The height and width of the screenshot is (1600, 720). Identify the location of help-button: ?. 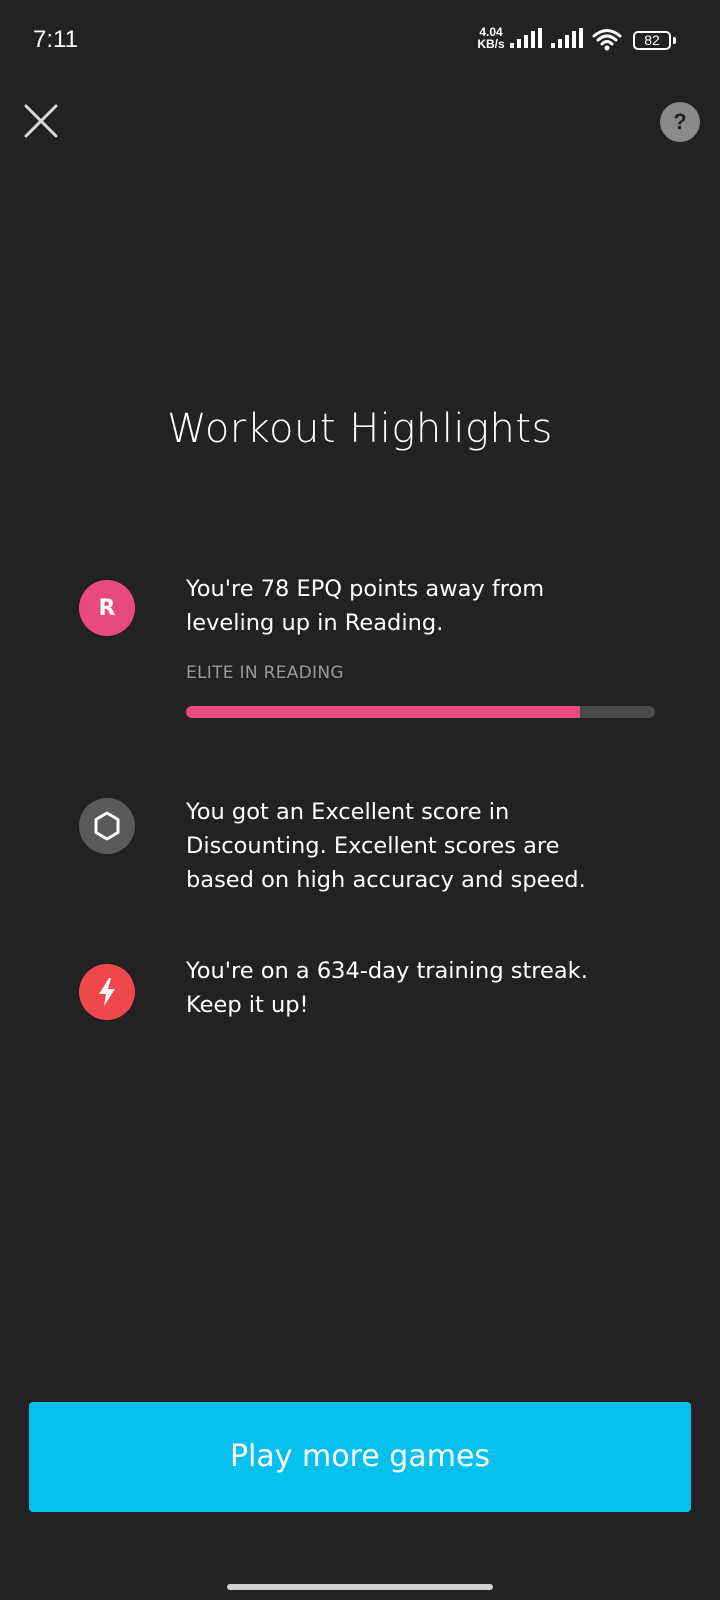
(680, 122).